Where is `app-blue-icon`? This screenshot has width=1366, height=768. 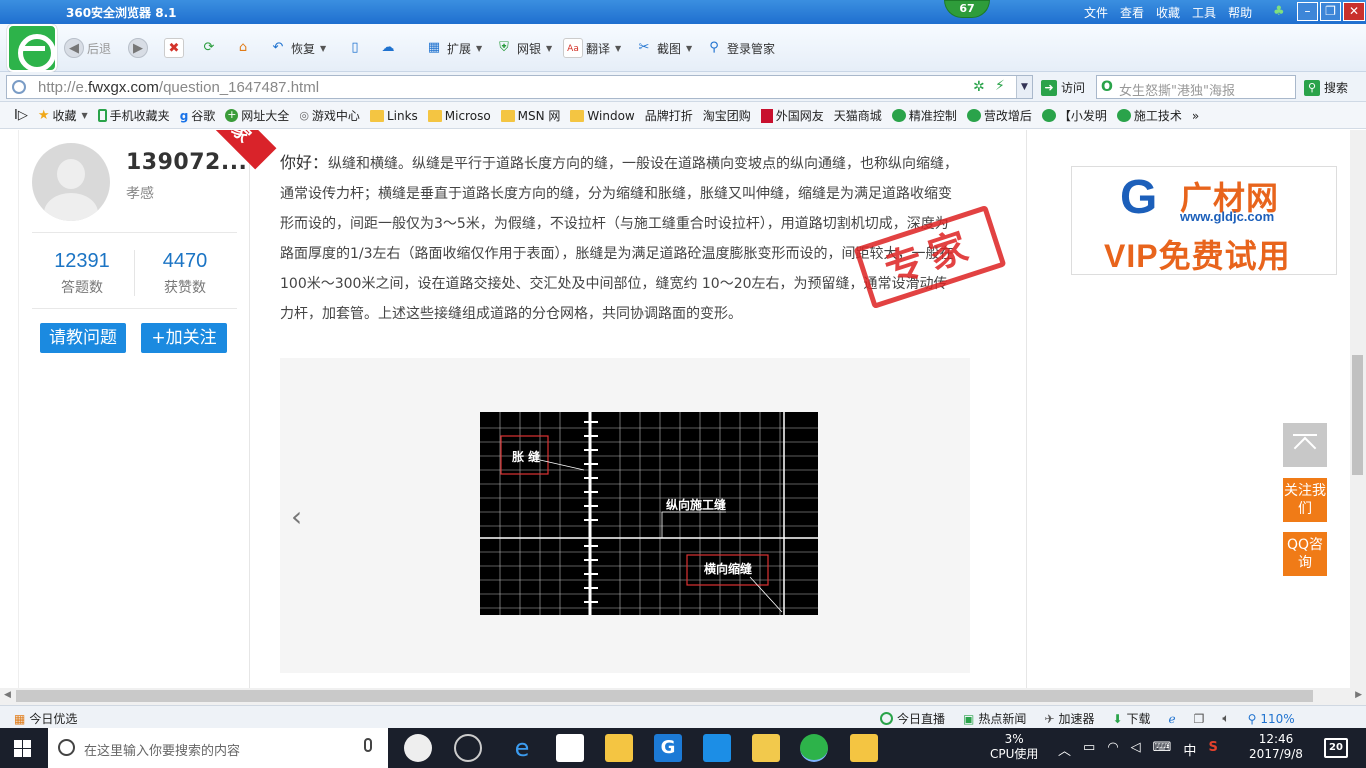 app-blue-icon is located at coordinates (717, 748).